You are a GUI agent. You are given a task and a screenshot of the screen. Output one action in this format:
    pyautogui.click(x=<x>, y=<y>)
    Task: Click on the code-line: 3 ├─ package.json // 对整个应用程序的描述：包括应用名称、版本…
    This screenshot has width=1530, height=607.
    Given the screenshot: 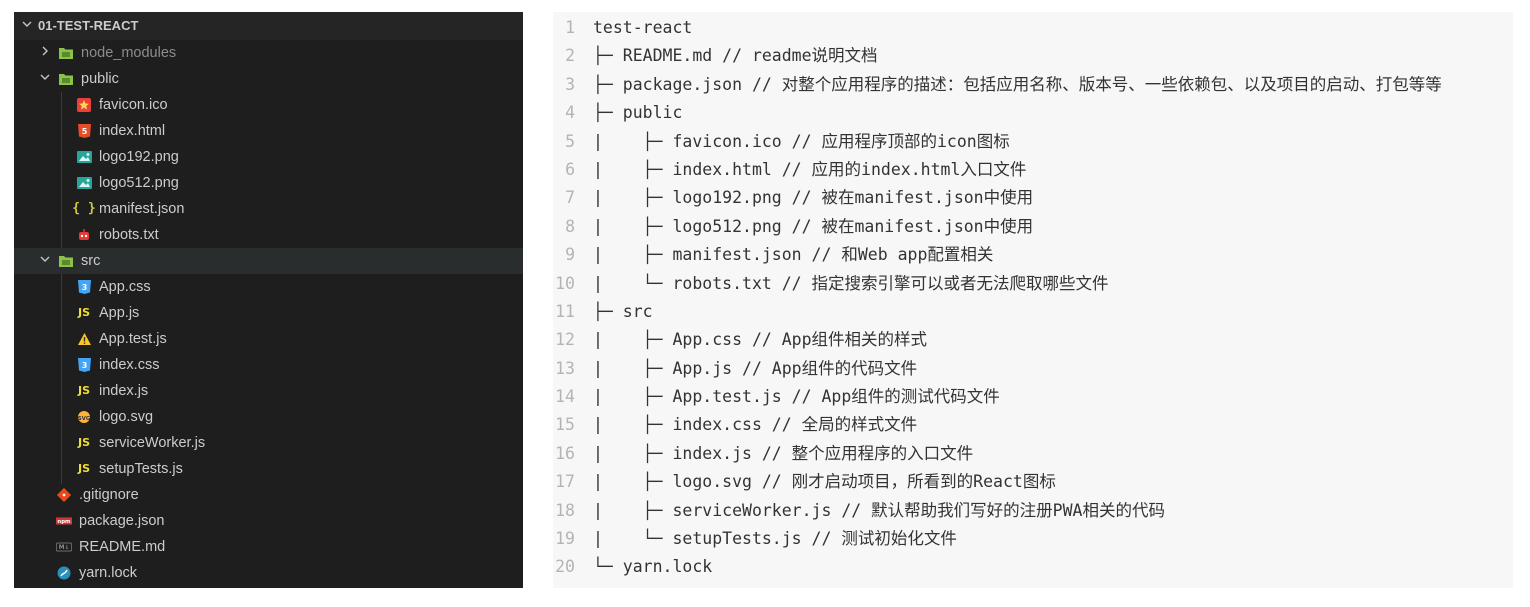 What is the action you would take?
    pyautogui.click(x=1033, y=85)
    